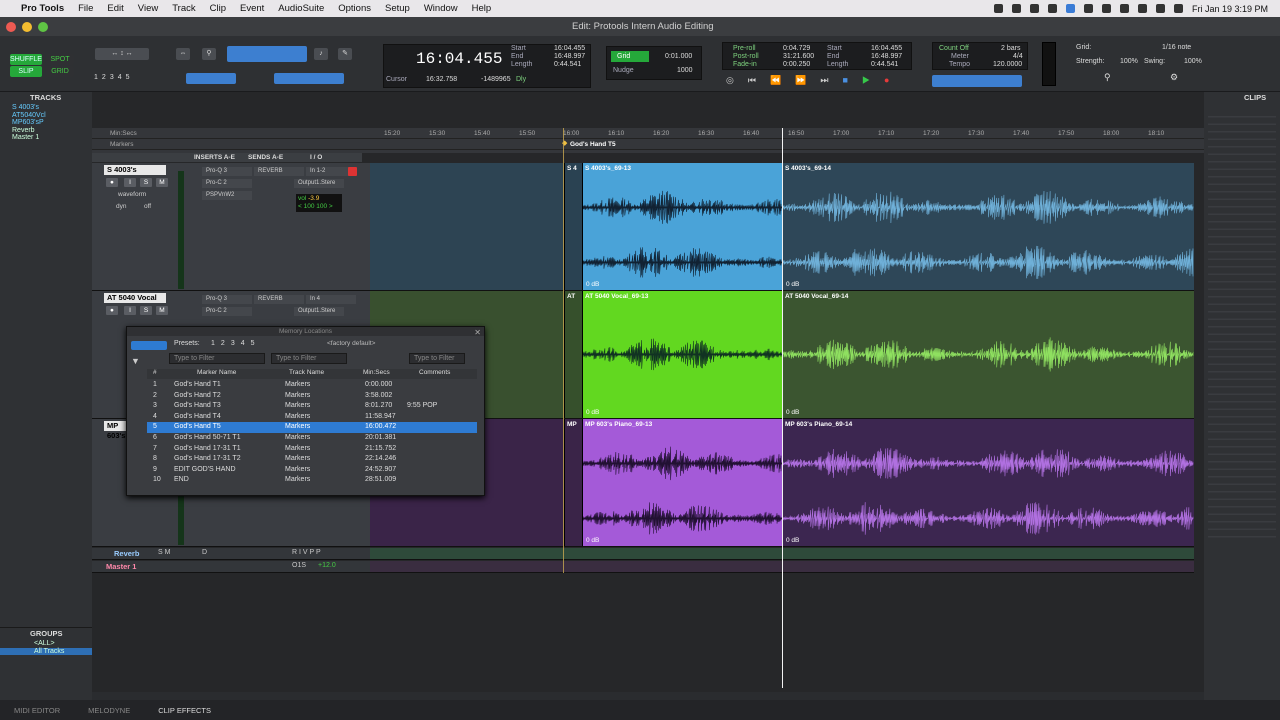  Describe the element at coordinates (46, 123) in the screenshot. I see `track-list-item: MP603'sP` at that location.